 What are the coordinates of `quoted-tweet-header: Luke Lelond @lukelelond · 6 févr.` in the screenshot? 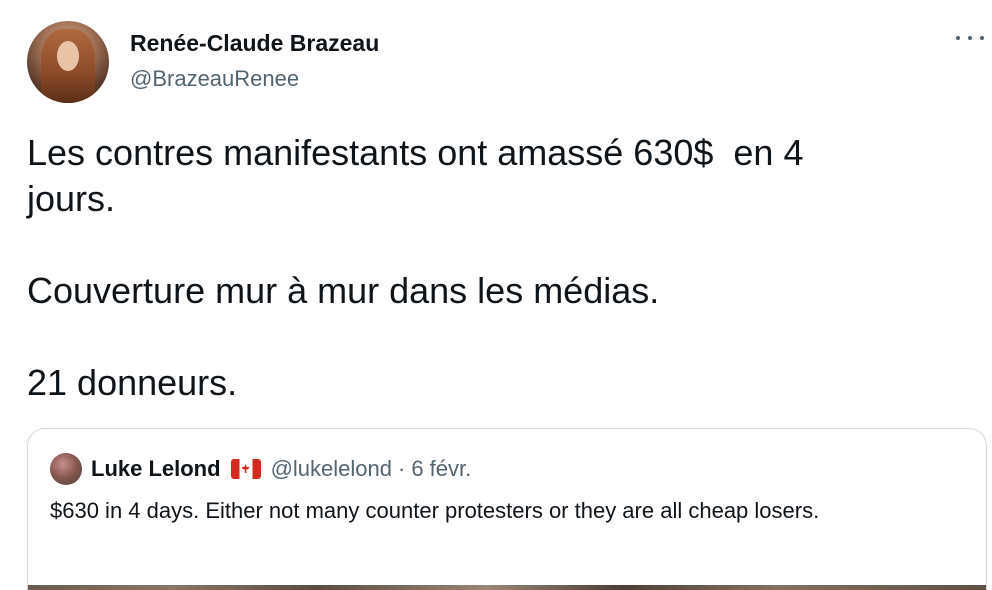 It's located at (260, 469).